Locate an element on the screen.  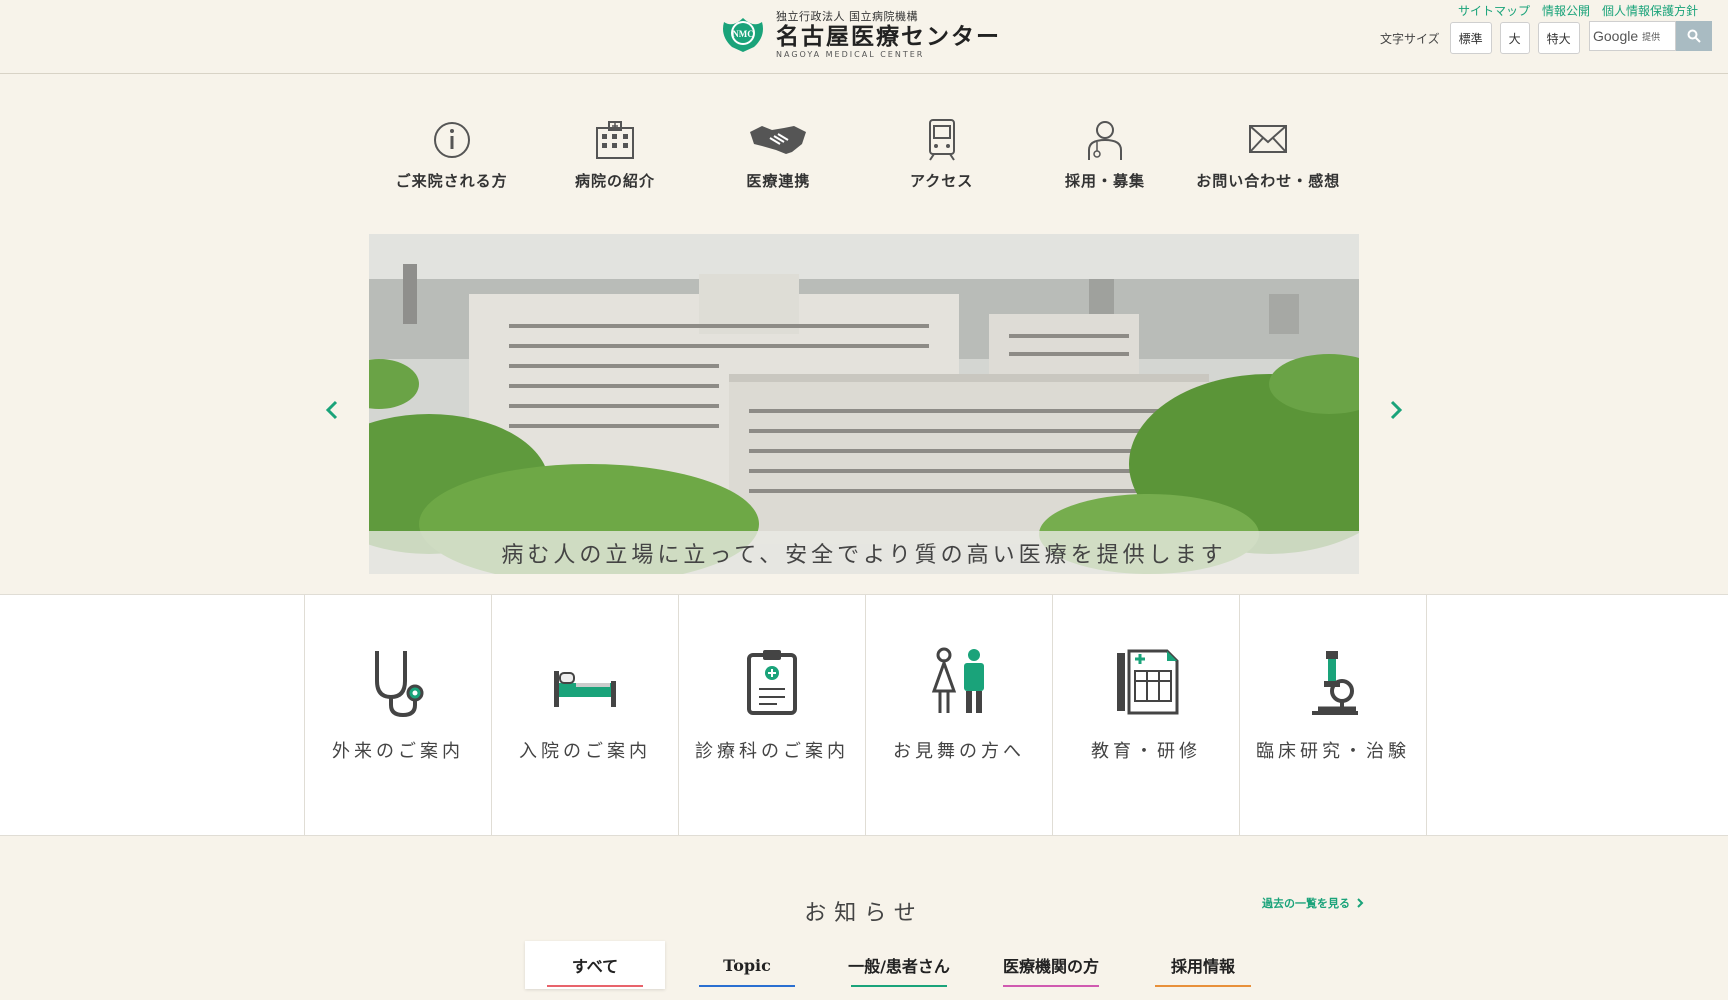
train-icon is located at coordinates (941, 140).